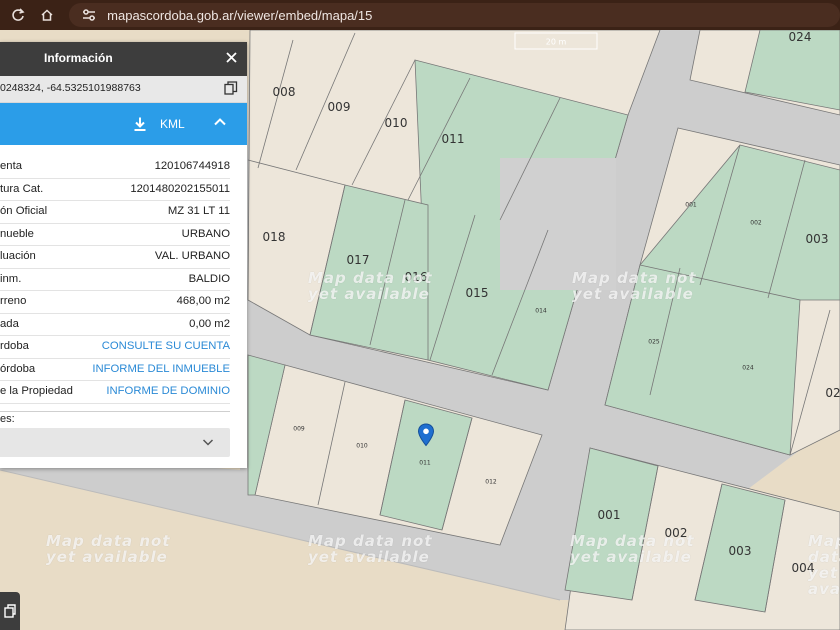  I want to click on detail-row: tura Cat. 1201480202155011, so click(115, 190).